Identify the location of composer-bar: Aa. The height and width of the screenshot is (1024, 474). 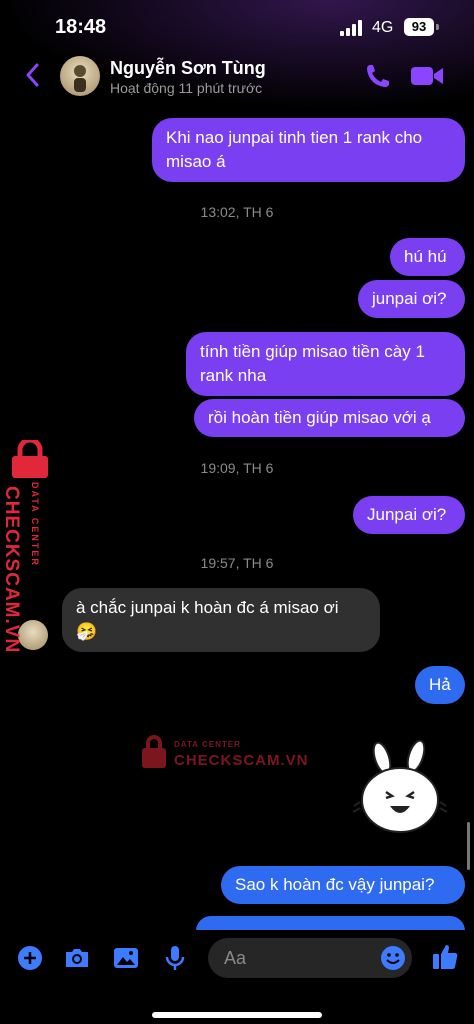
(237, 977).